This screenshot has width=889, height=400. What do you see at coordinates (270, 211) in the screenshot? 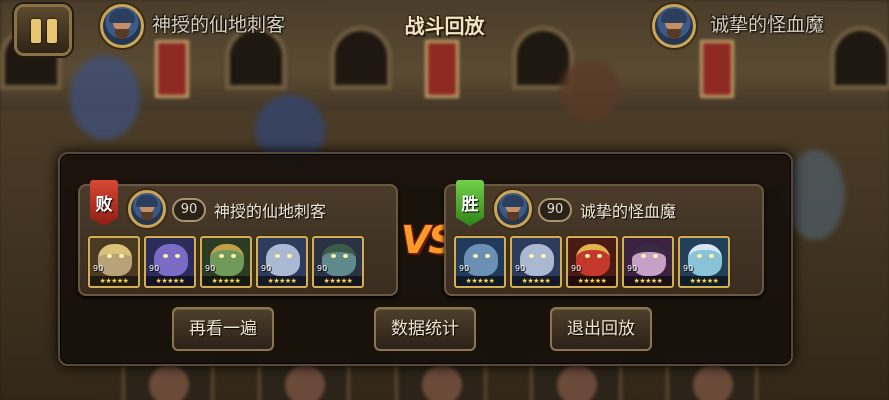
I see `left-team-name: 神授的仙地刺客` at bounding box center [270, 211].